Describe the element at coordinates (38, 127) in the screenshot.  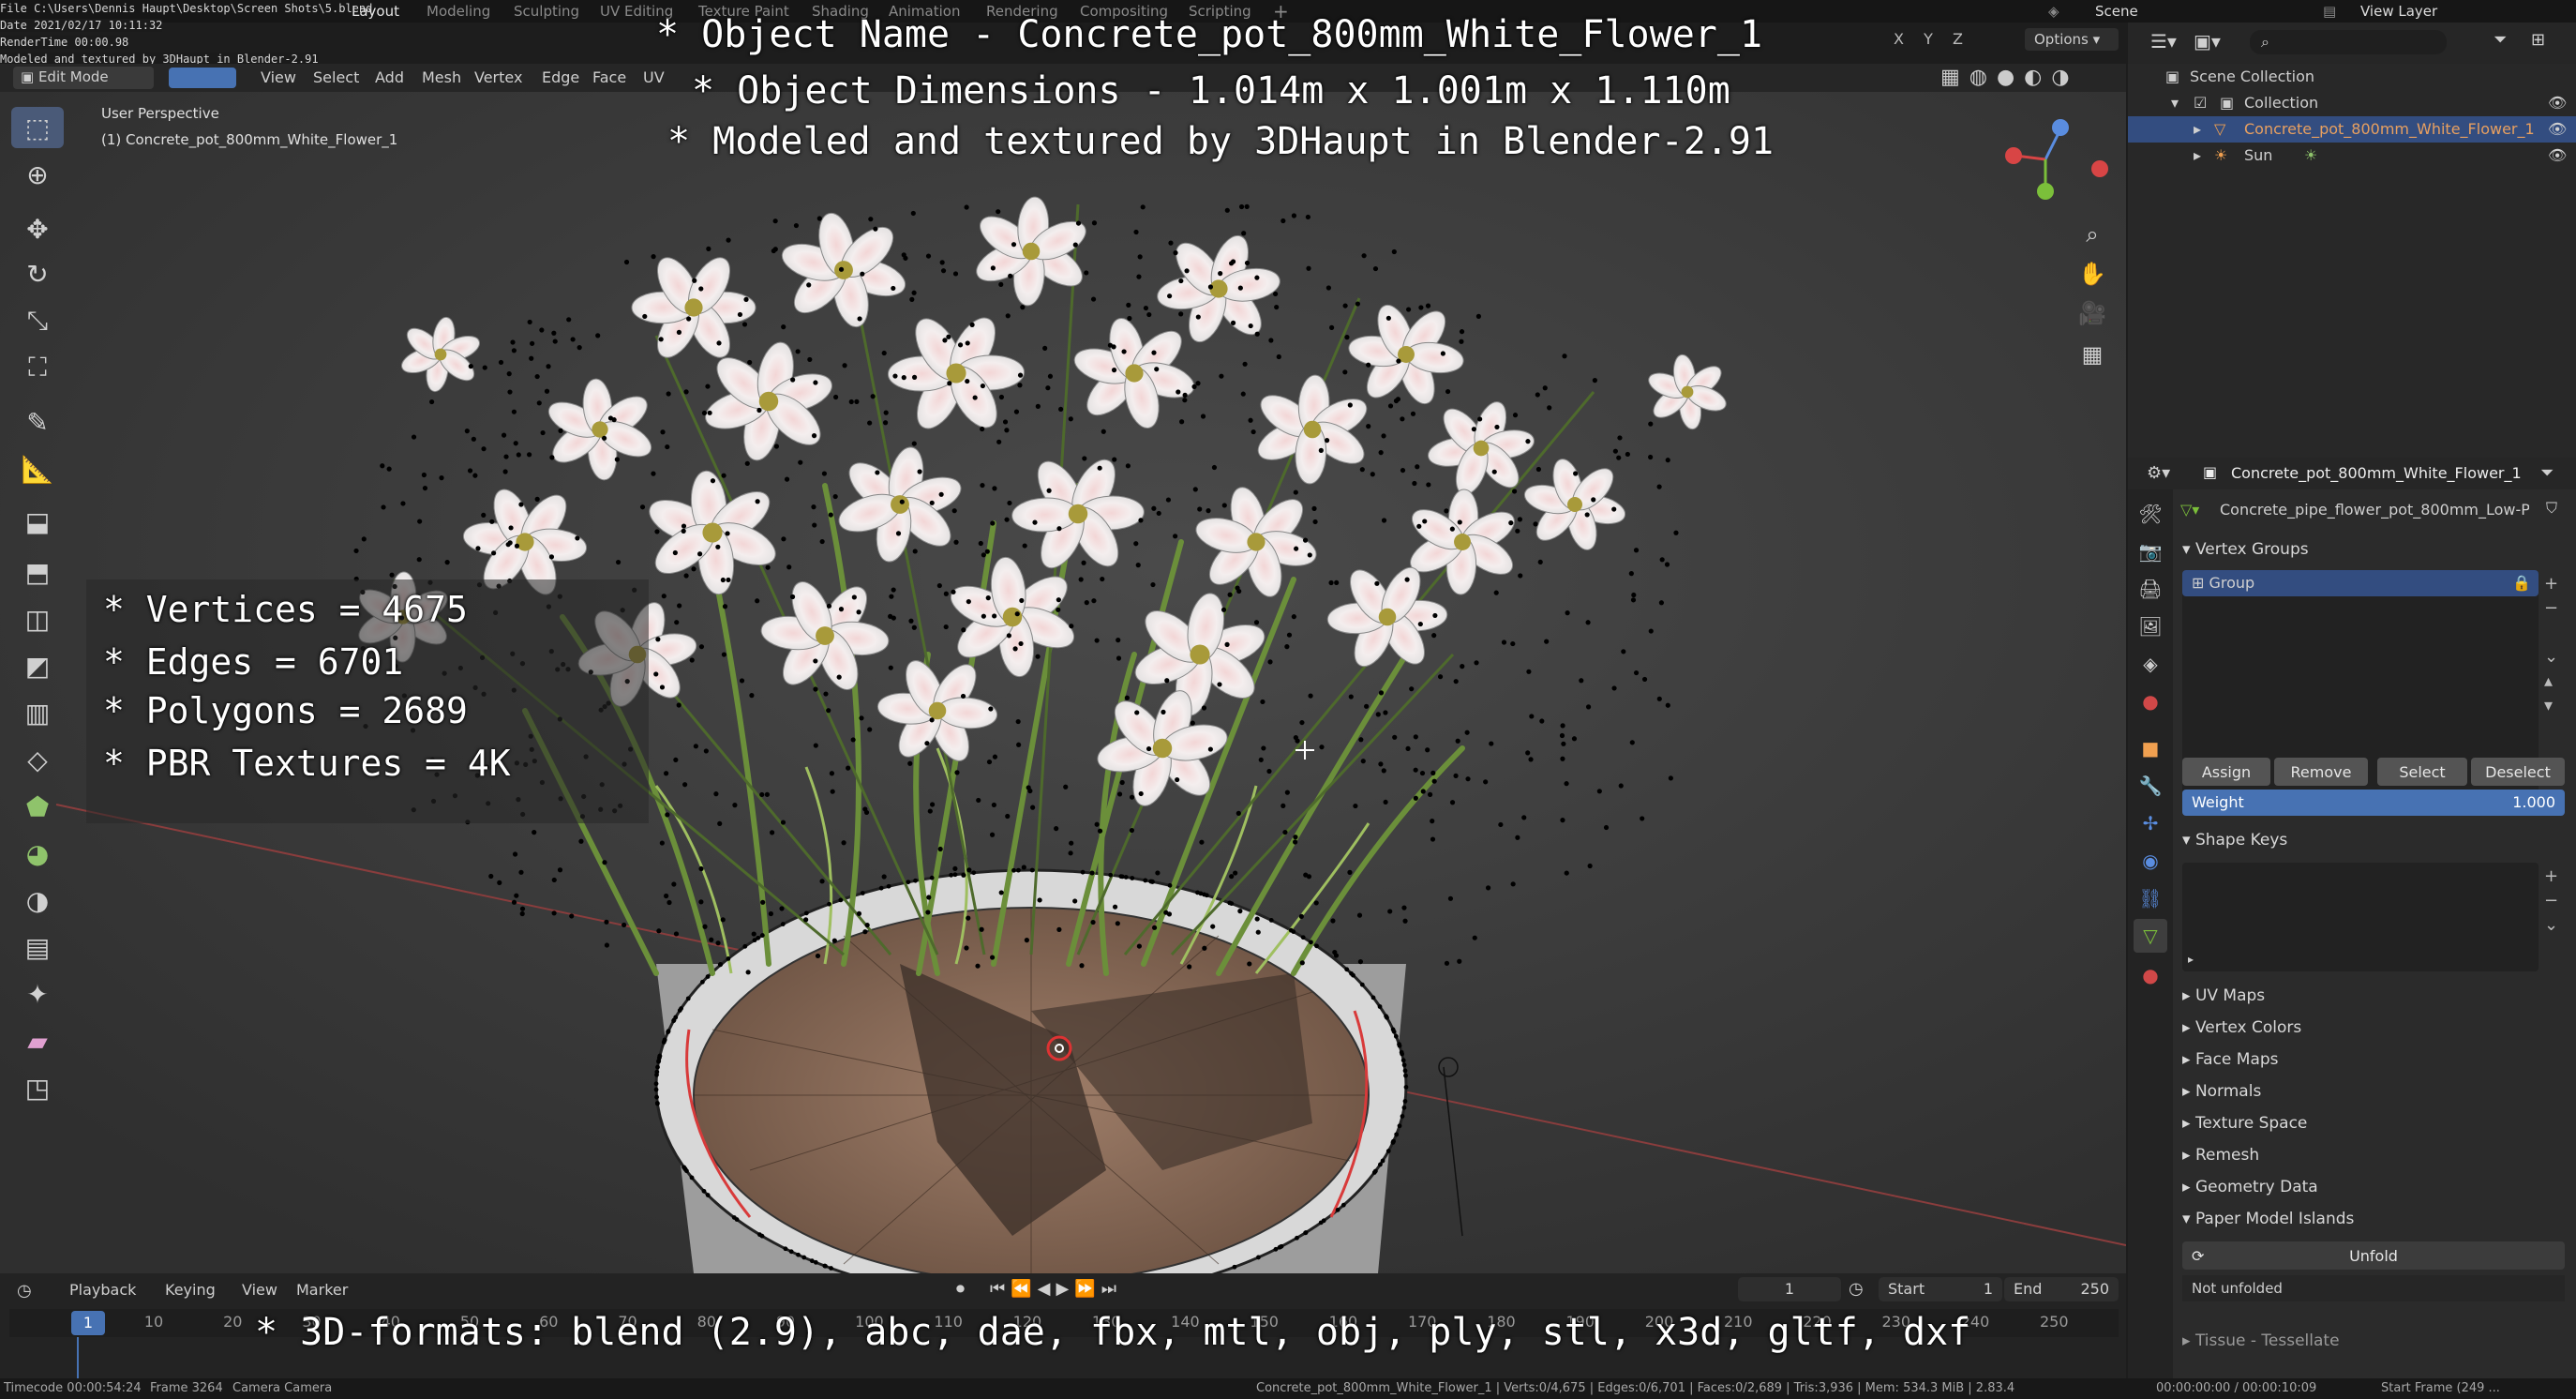
I see `select-box-tool-icon: ⬚` at that location.